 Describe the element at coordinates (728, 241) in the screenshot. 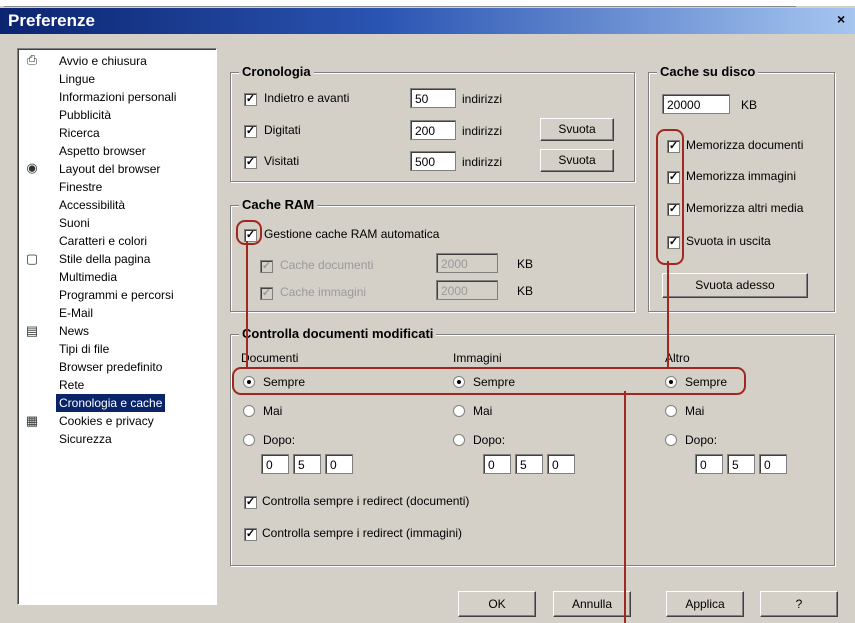

I see `svuota-uscita-label: Svuota in uscita` at that location.